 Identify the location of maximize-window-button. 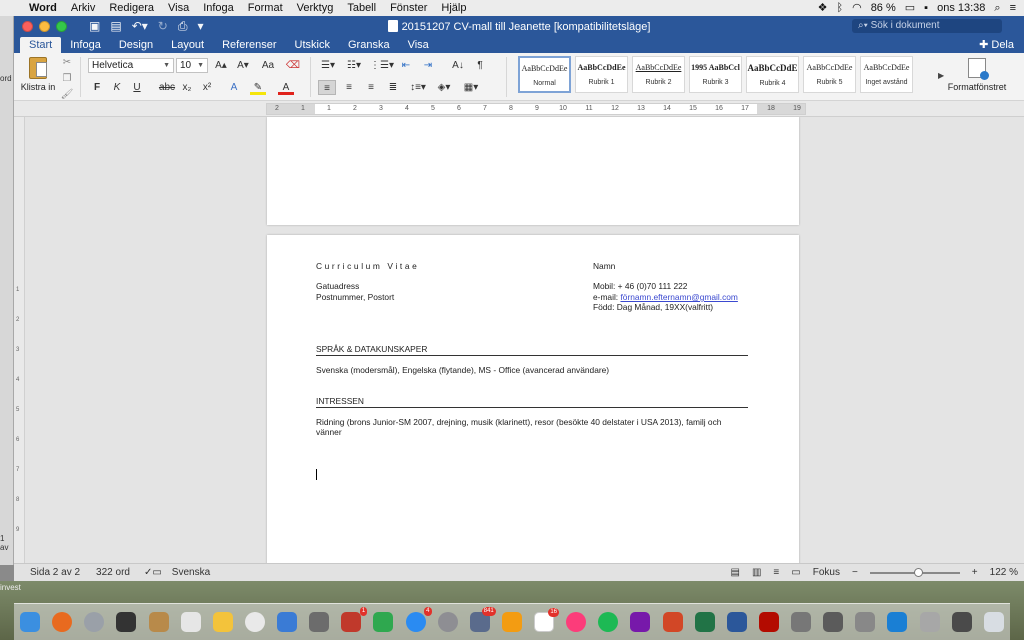
(61, 26).